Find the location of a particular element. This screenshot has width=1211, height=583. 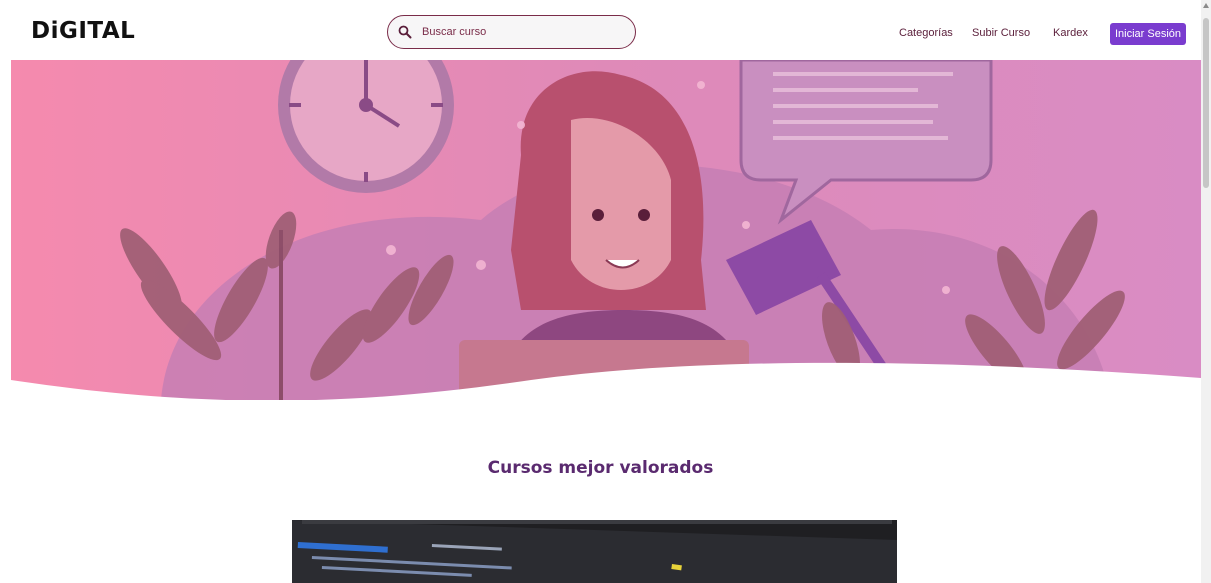

scrollbar-thumb is located at coordinates (1206, 103).